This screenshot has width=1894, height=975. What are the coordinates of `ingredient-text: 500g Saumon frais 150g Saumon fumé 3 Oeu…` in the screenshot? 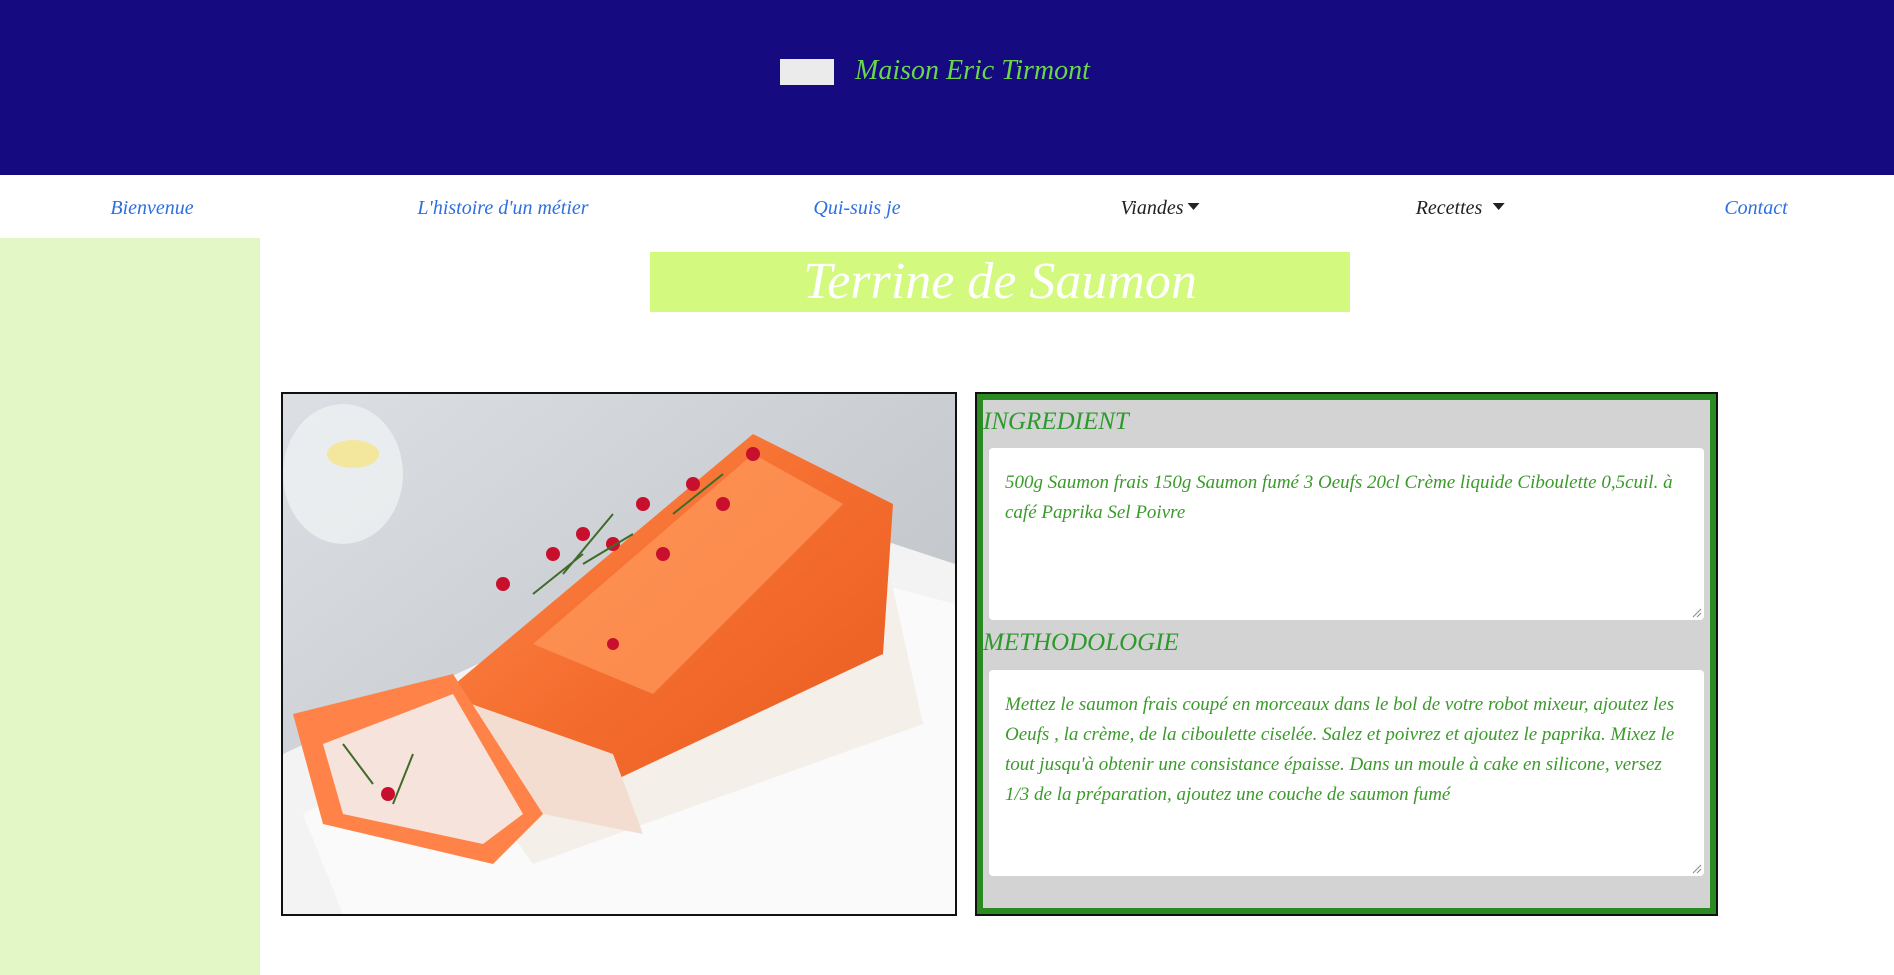 It's located at (1339, 497).